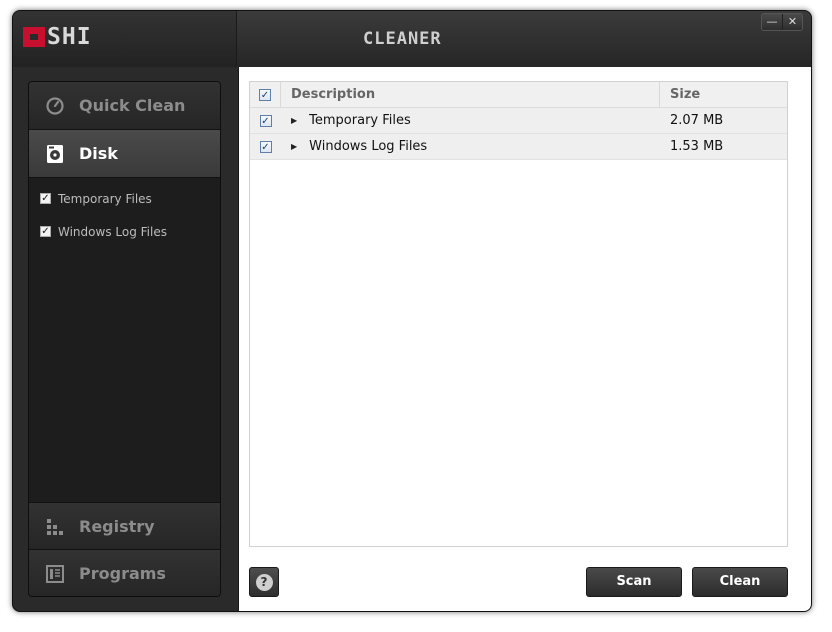  I want to click on description-text: Temporary Files, so click(360, 120).